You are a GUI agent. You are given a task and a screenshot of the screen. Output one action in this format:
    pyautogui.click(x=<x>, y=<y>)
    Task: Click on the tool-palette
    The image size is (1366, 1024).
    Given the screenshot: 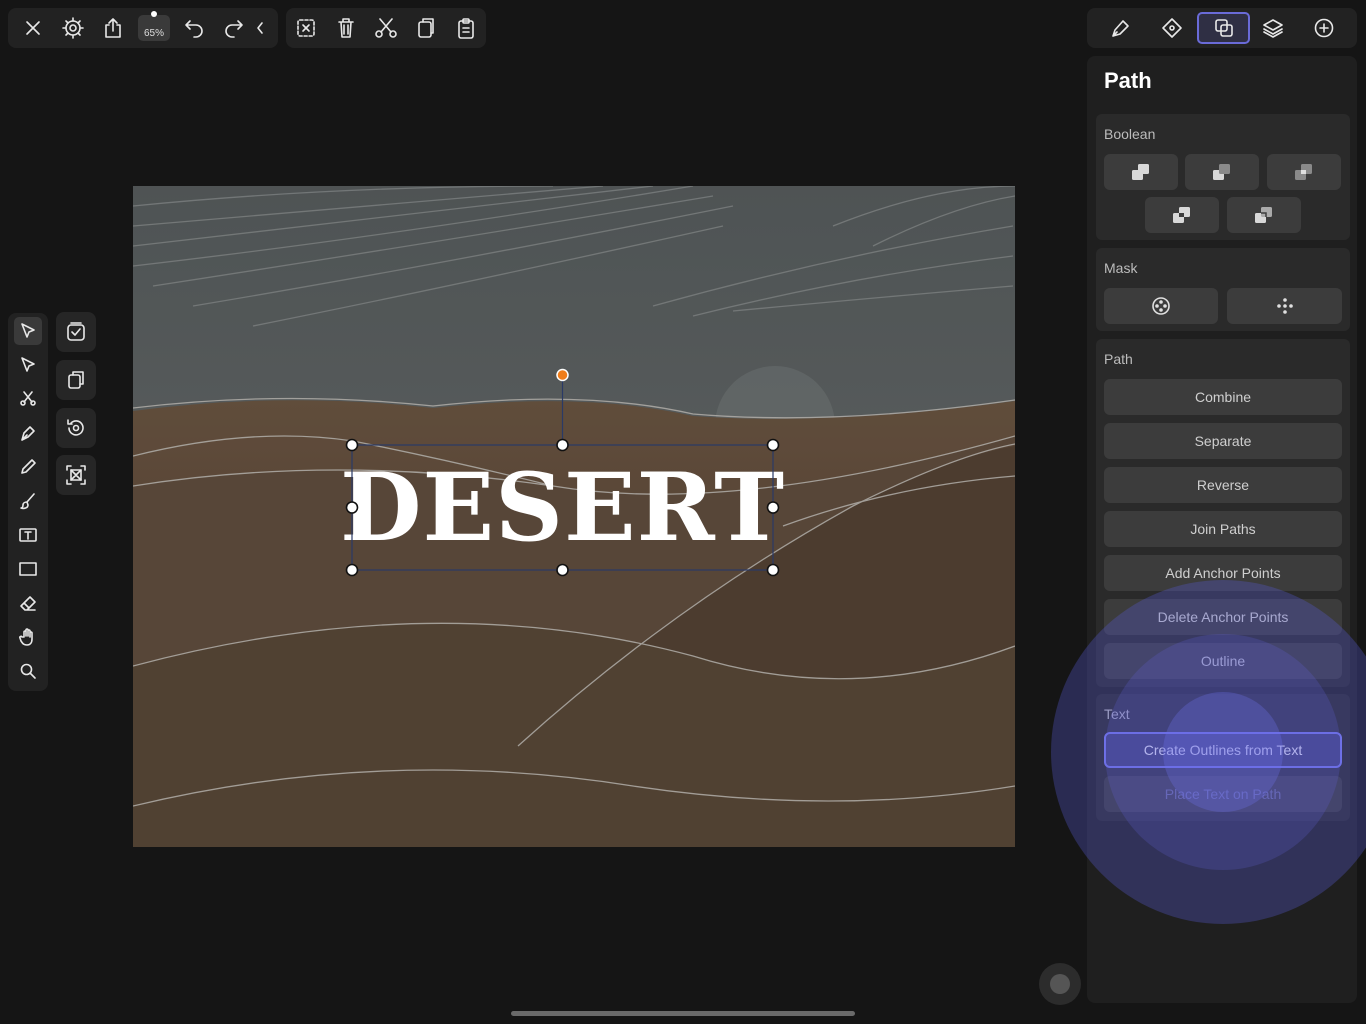 What is the action you would take?
    pyautogui.click(x=28, y=502)
    